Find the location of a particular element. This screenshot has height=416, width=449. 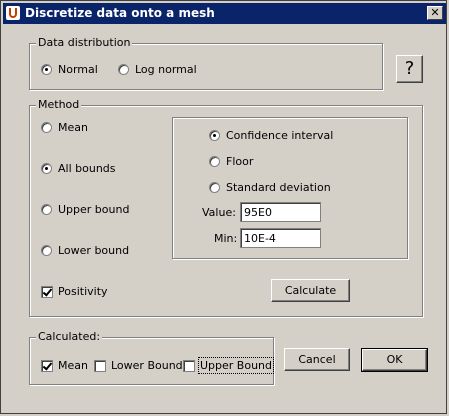

positivity-checkbox-indicator is located at coordinates (47, 291).